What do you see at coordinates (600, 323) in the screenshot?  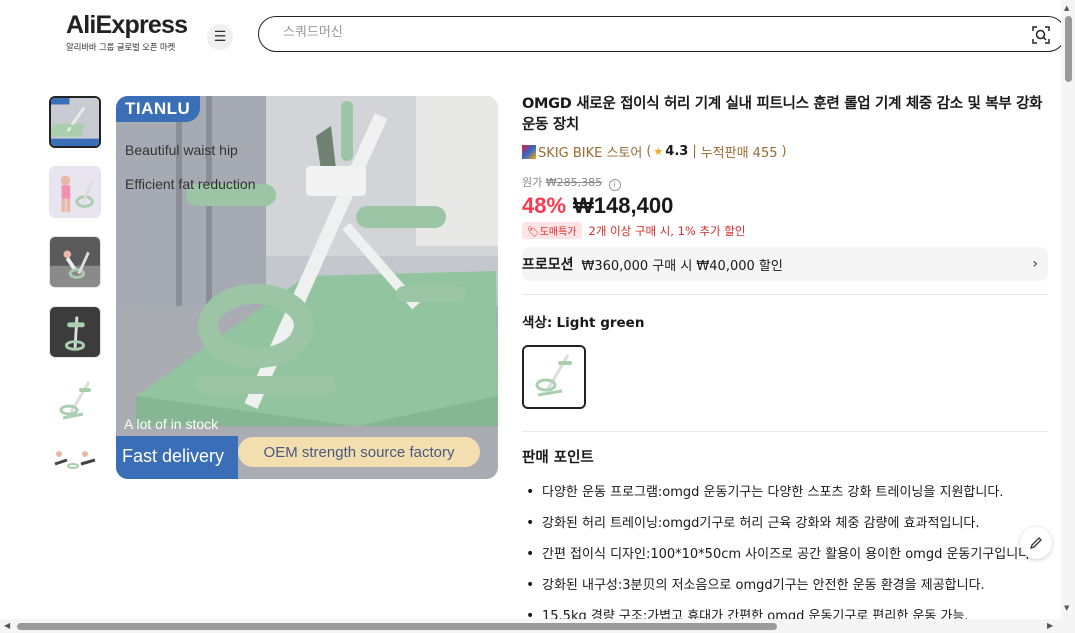 I see `color-value: Light green` at bounding box center [600, 323].